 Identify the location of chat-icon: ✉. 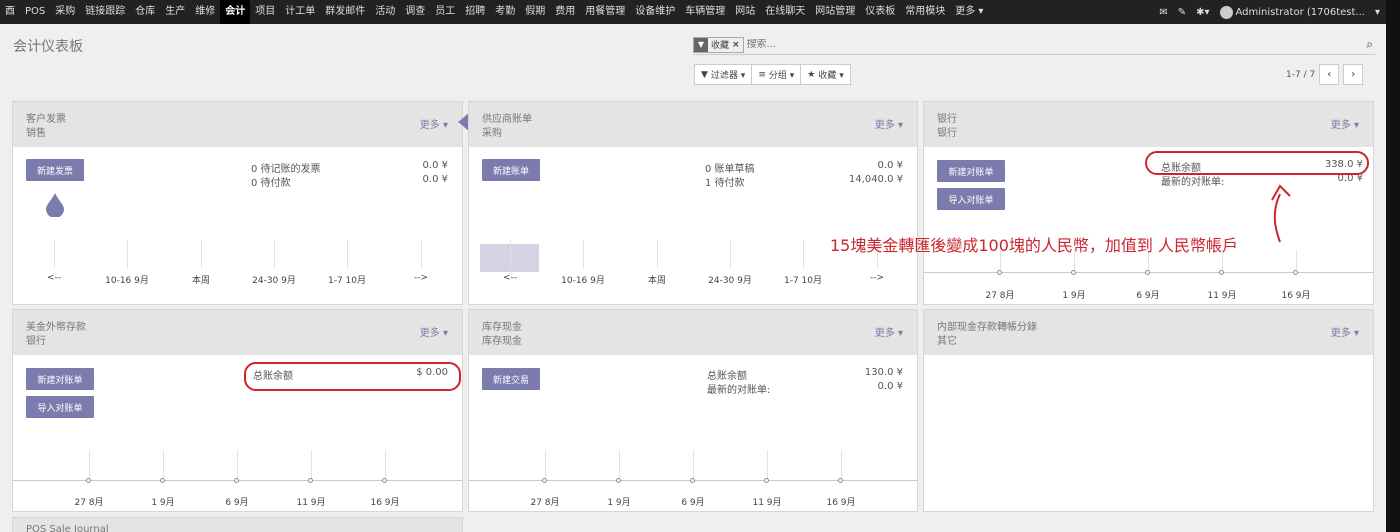
(1163, 12).